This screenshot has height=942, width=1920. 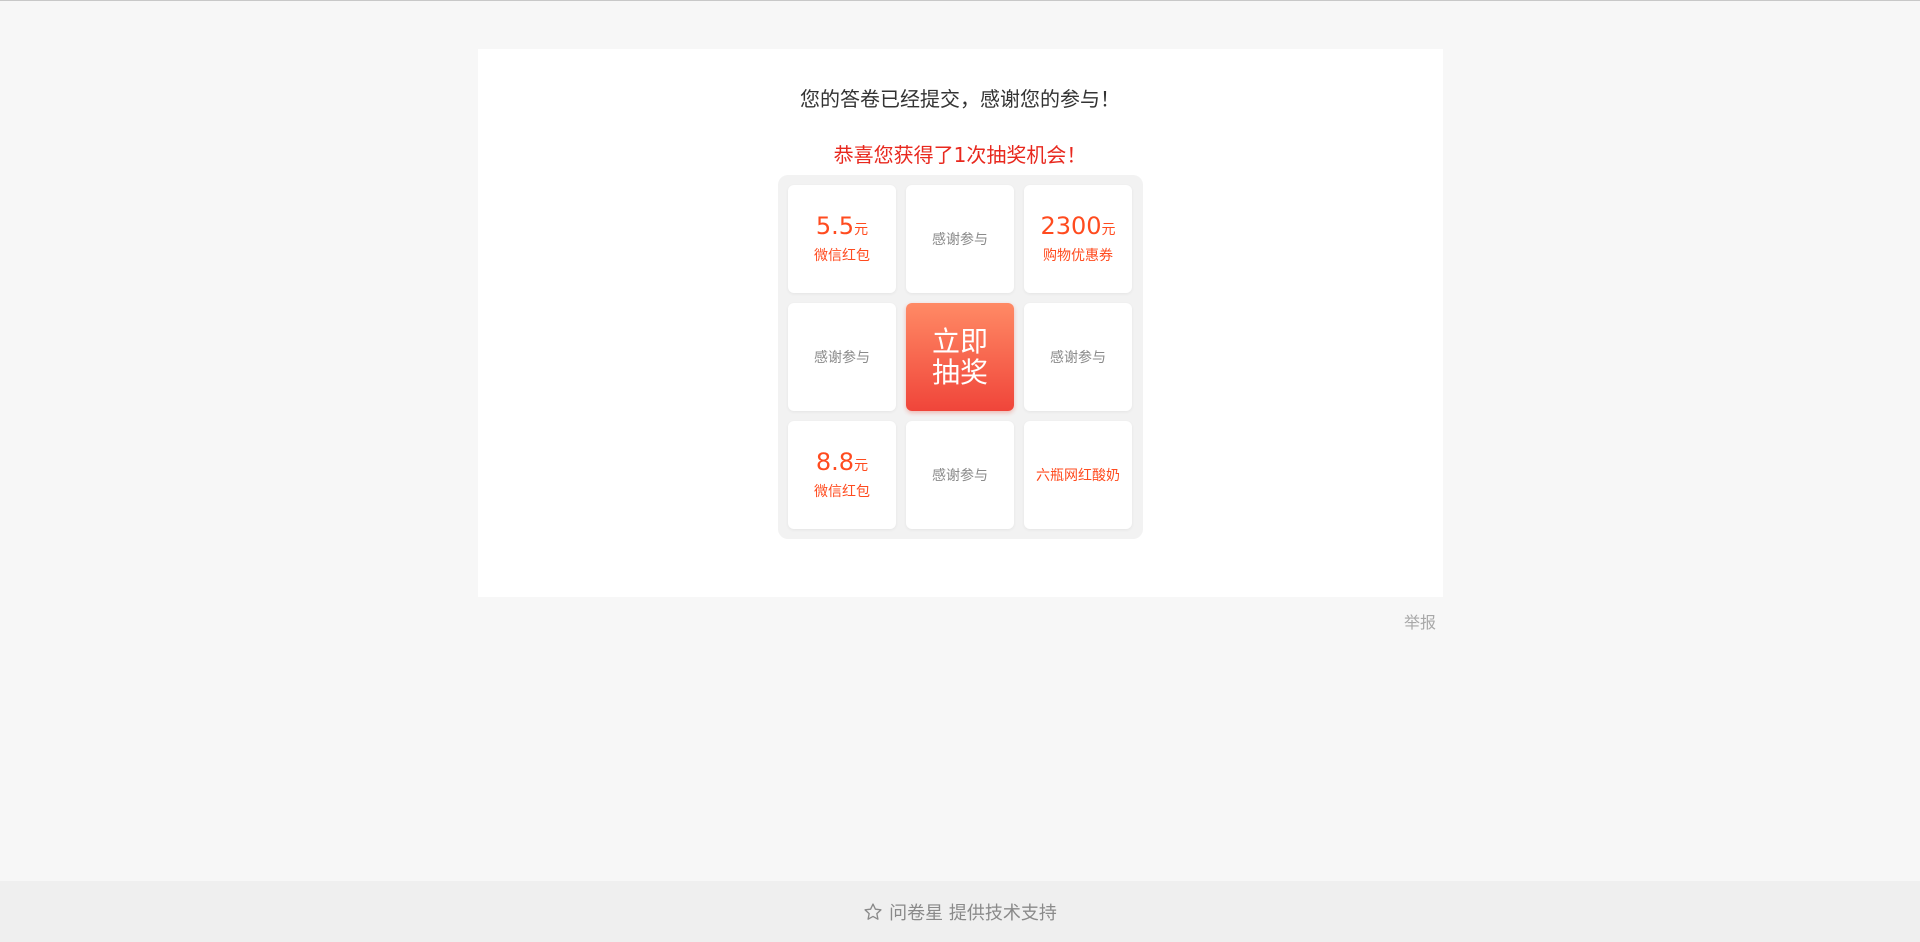 I want to click on prize-name: 六瓶网红酸奶, so click(x=1078, y=476).